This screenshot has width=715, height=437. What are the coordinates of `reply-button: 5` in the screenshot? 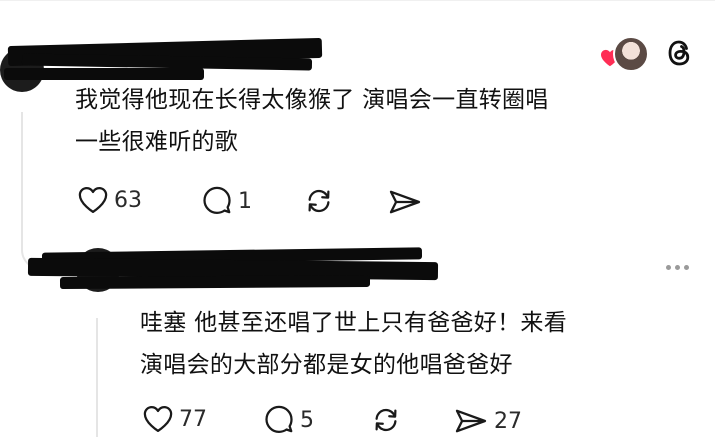 It's located at (289, 420).